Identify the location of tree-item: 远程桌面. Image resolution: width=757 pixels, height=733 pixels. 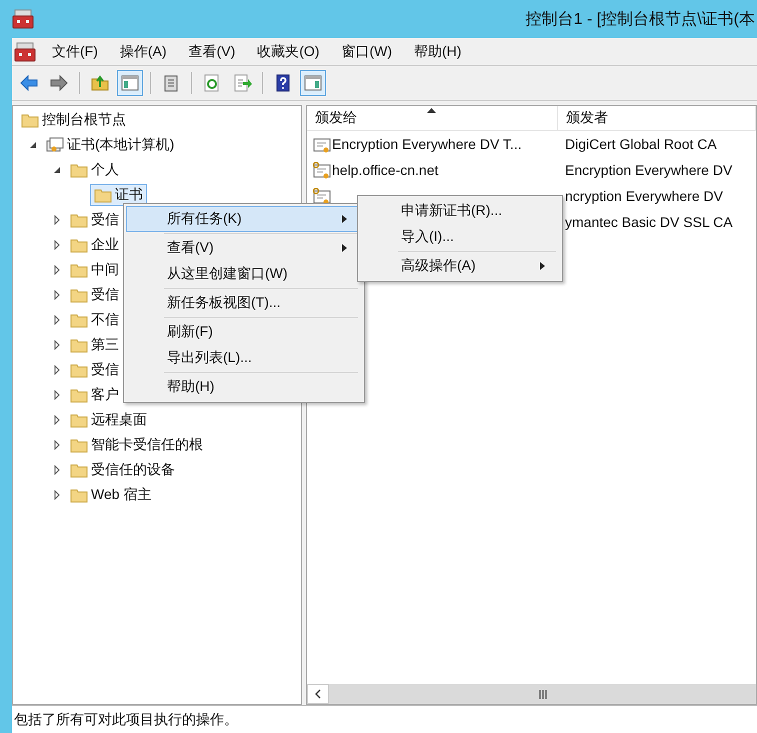
(108, 419).